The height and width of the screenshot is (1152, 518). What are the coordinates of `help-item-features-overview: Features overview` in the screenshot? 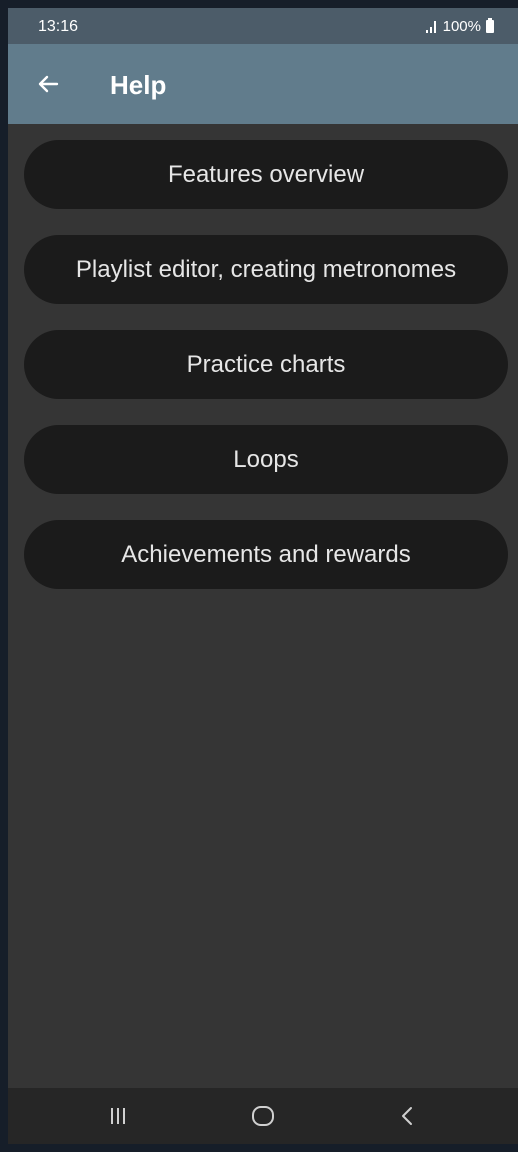 It's located at (266, 174).